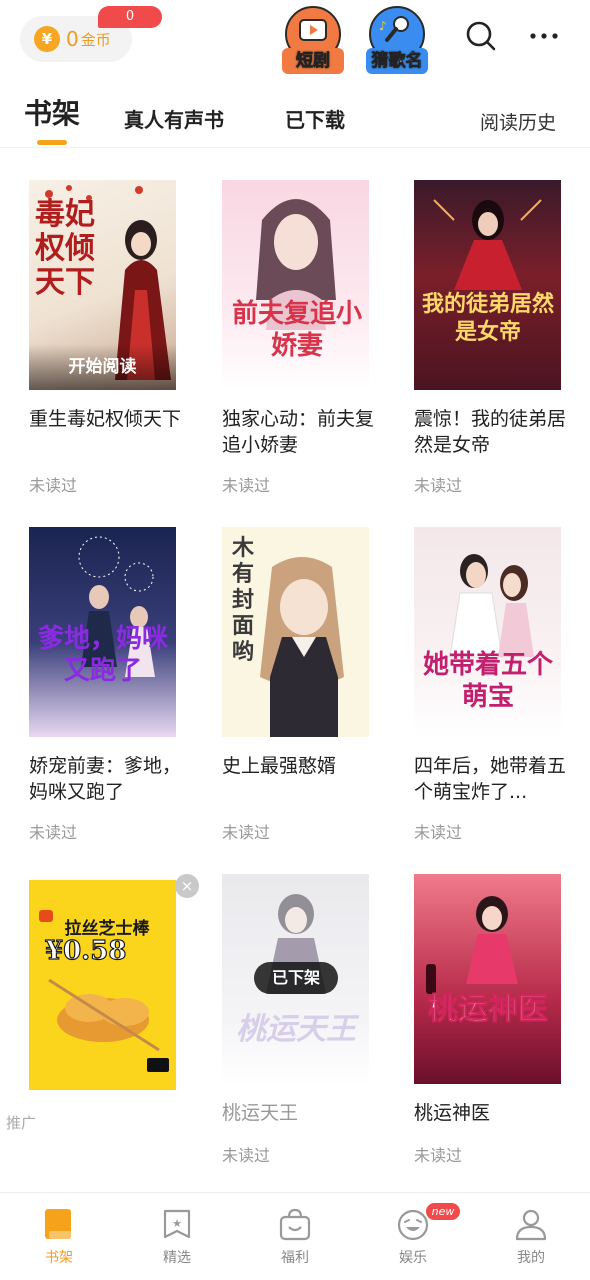 The image size is (590, 1280). I want to click on cover-title: 木有封面哟, so click(243, 600).